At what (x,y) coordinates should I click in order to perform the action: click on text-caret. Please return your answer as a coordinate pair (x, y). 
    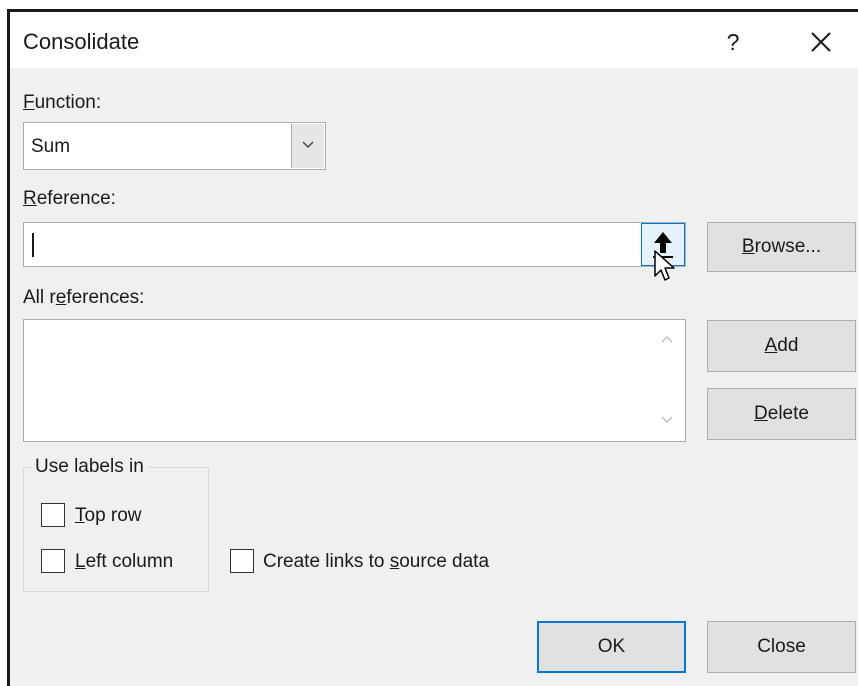
    Looking at the image, I should click on (33, 245).